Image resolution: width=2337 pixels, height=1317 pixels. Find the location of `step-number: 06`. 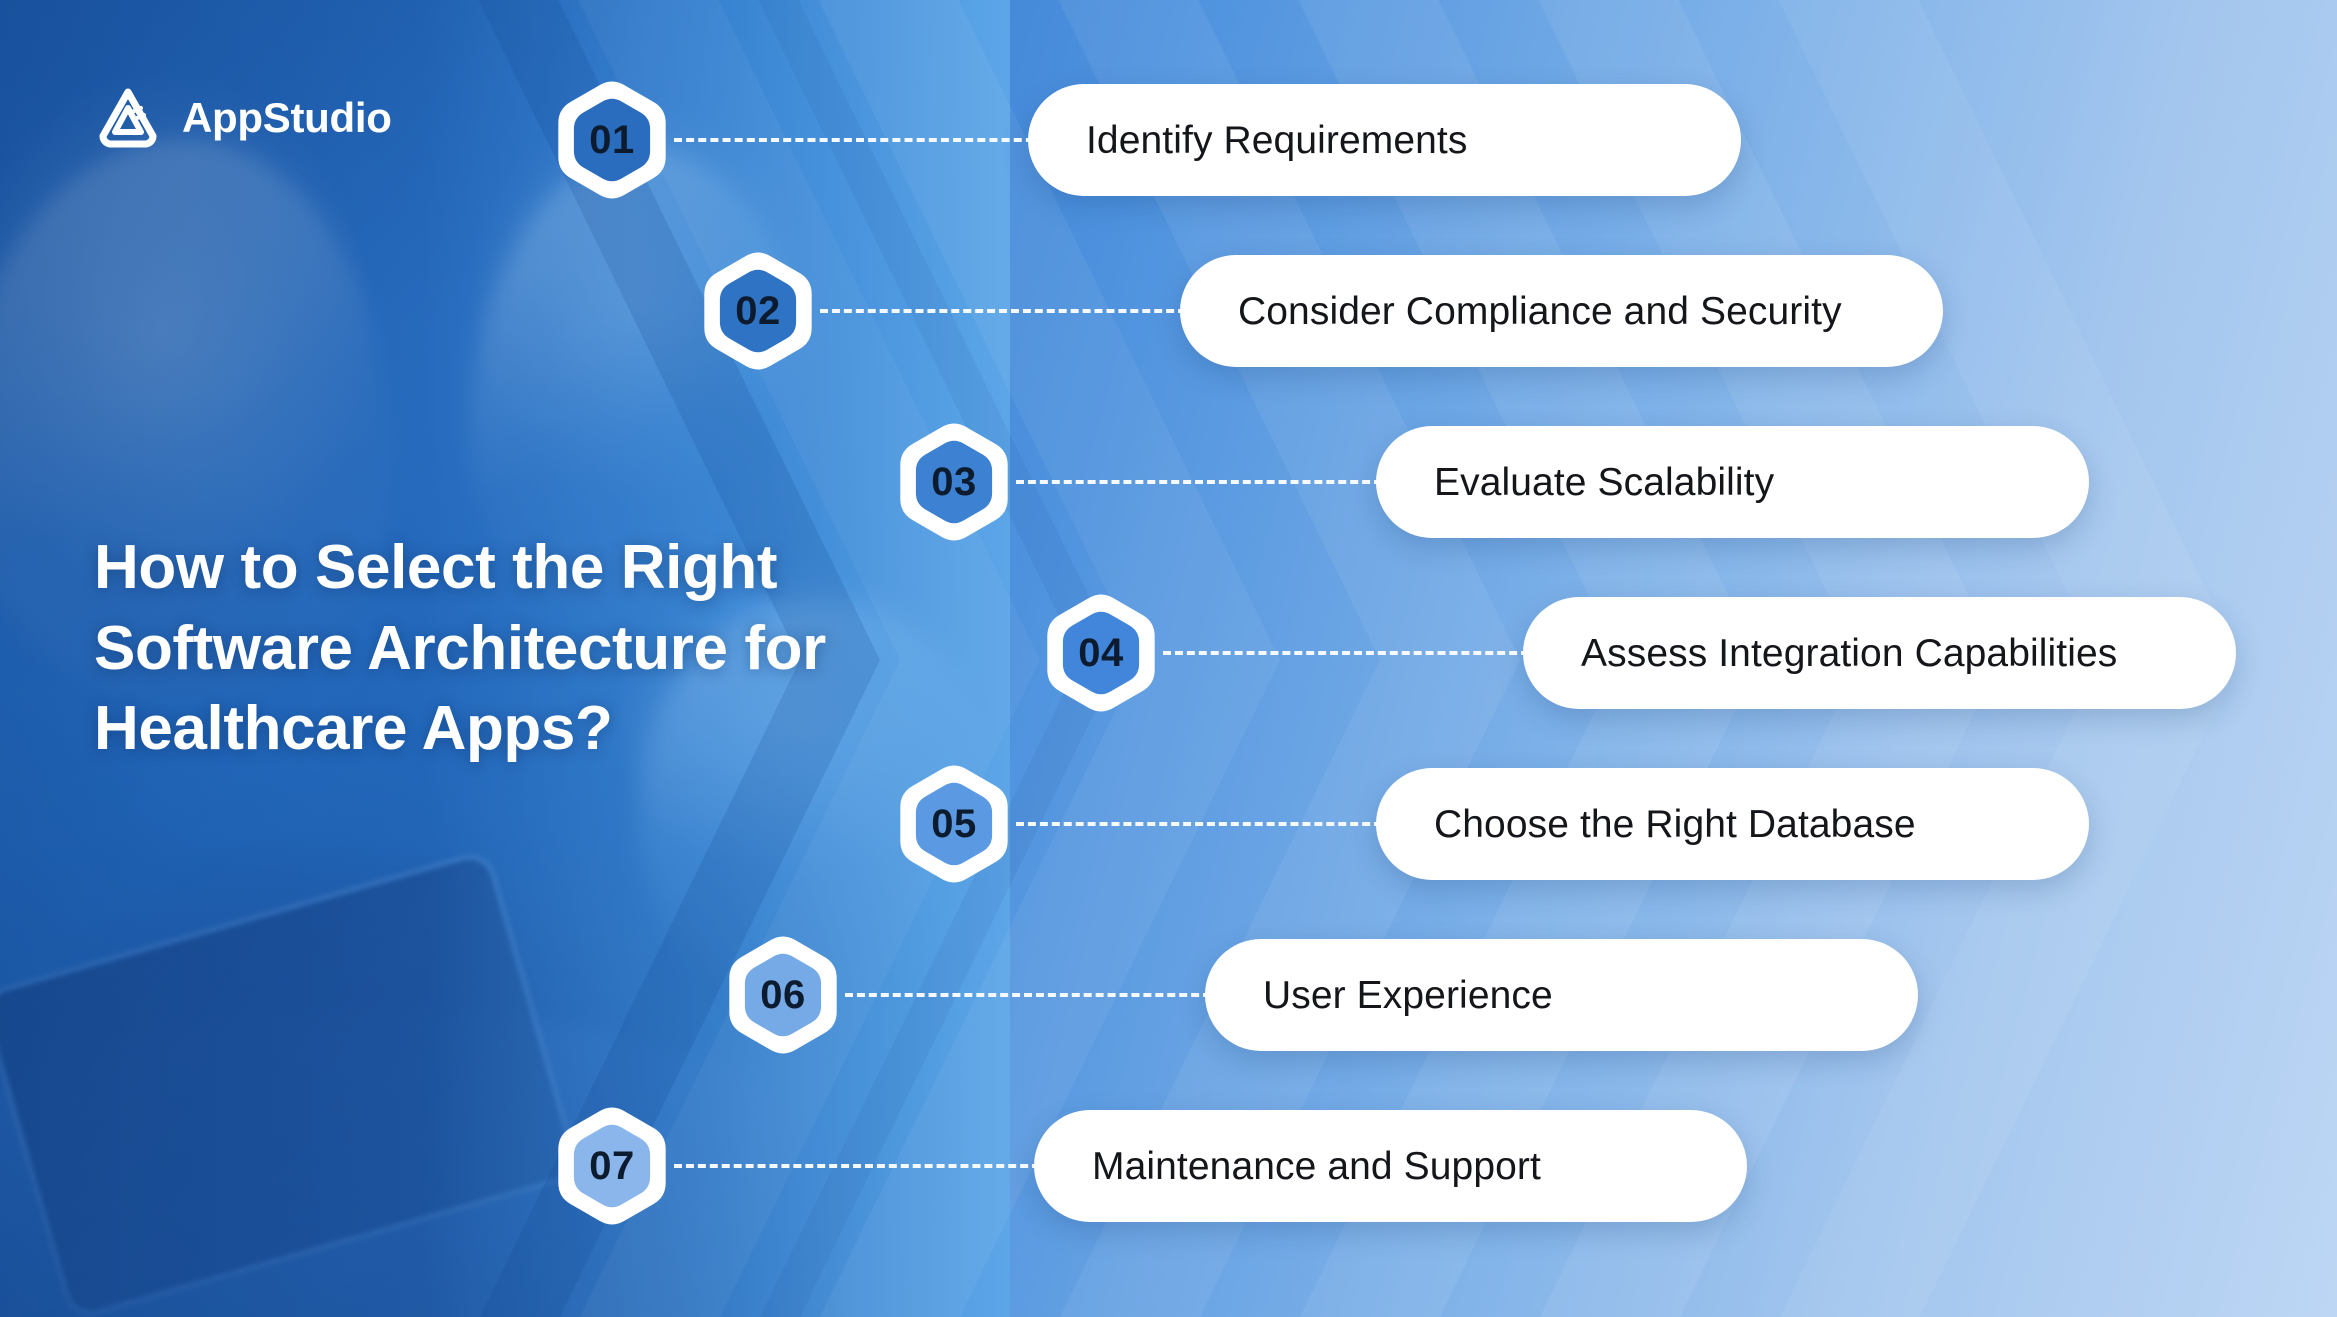

step-number: 06 is located at coordinates (783, 995).